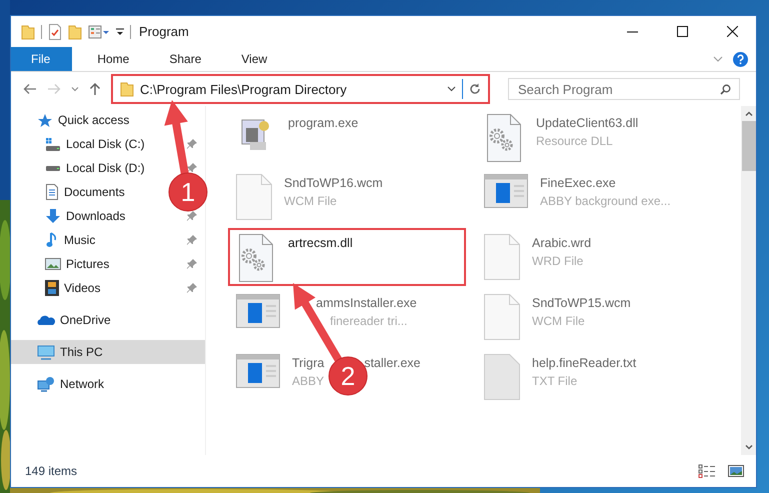 This screenshot has width=769, height=493. What do you see at coordinates (475, 89) in the screenshot?
I see `refresh-icon` at bounding box center [475, 89].